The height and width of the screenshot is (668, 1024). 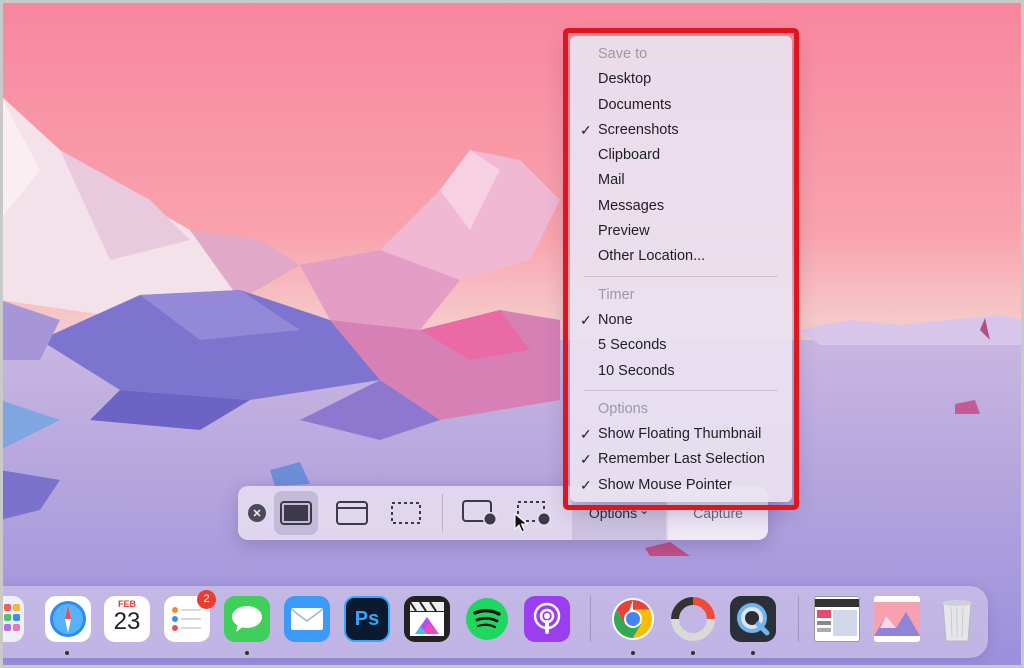 I want to click on record-entire-screen-button, so click(x=480, y=513).